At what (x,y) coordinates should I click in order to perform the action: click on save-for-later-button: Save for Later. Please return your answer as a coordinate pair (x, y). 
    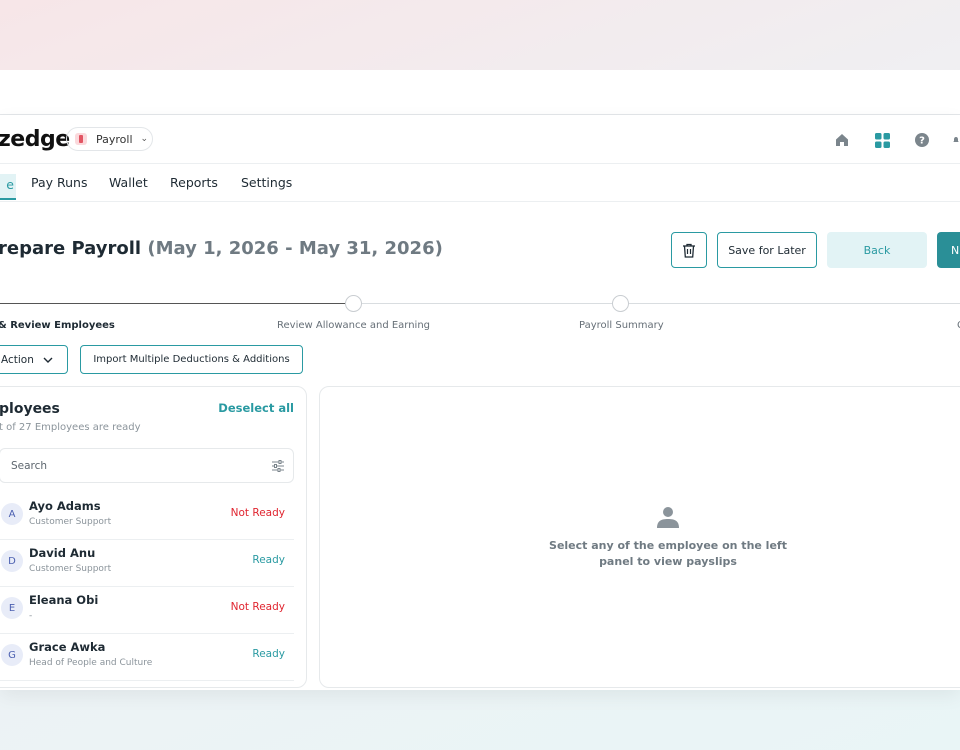
    Looking at the image, I should click on (767, 250).